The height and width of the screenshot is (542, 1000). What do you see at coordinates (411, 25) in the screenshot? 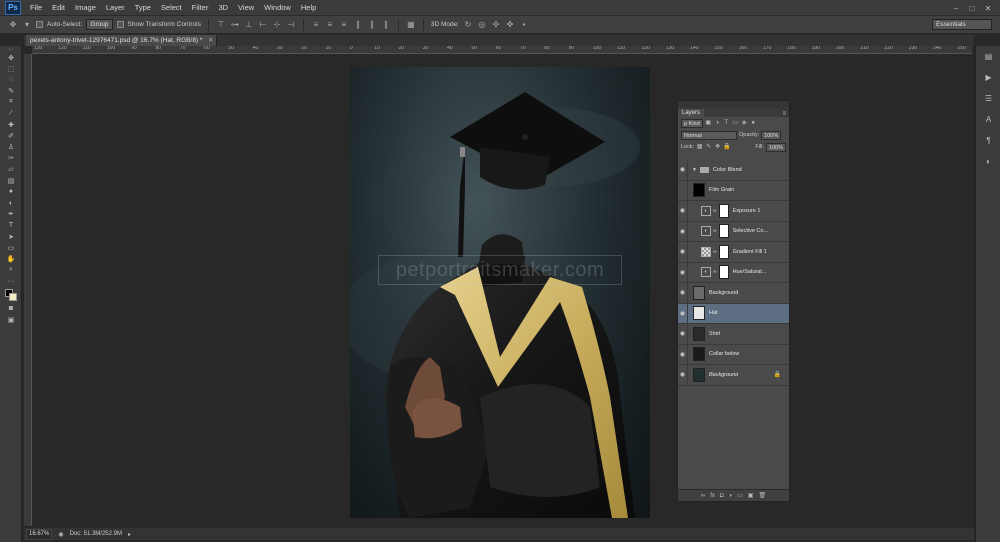
I see `auto-align-icon: ▦` at bounding box center [411, 25].